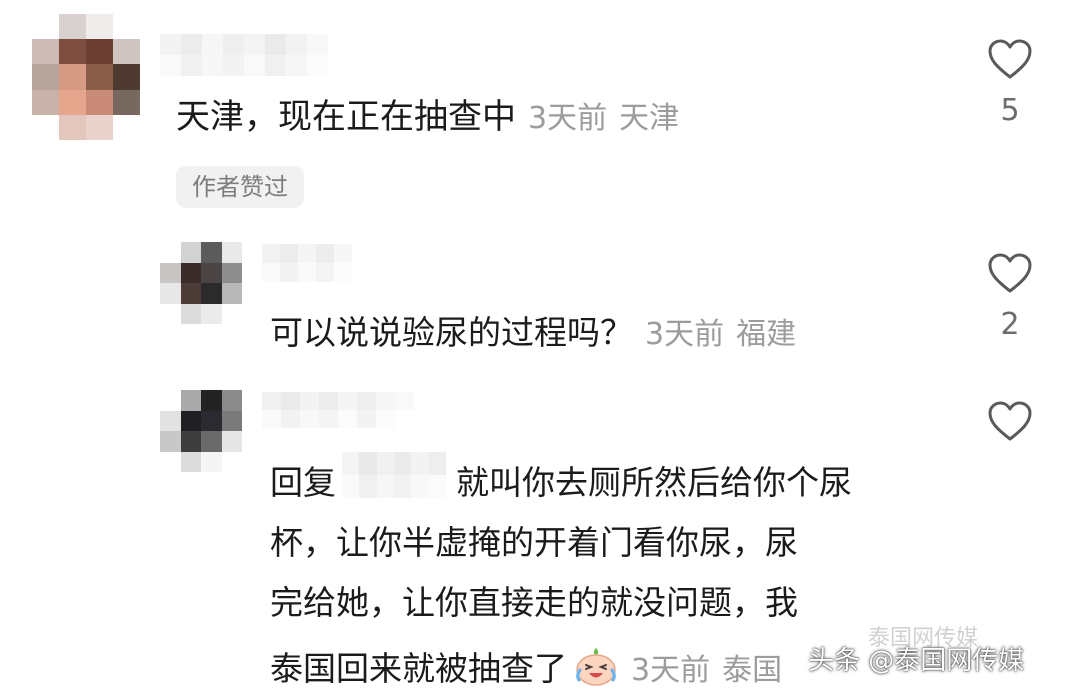  I want to click on reply-1-location: 福建, so click(766, 334).